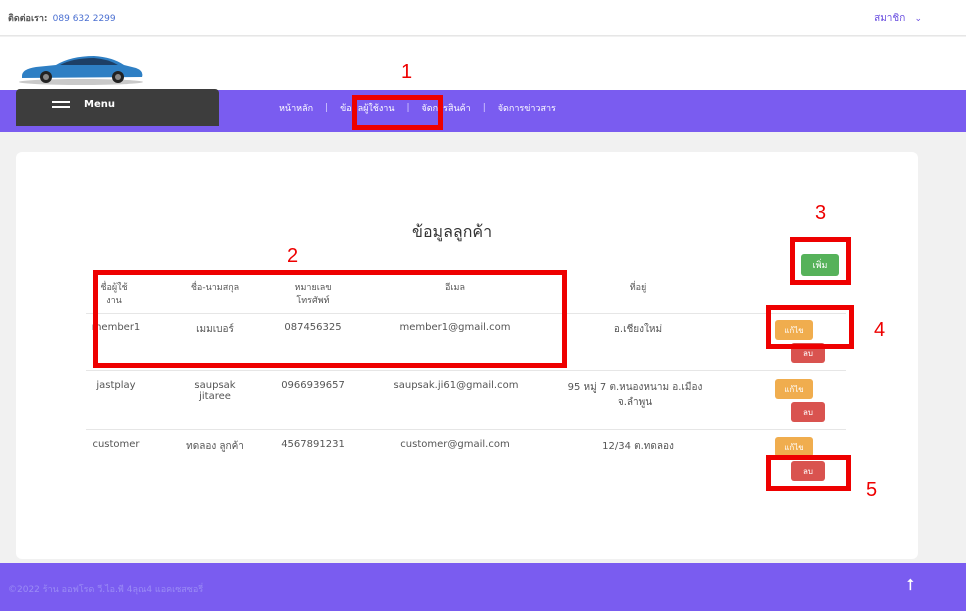 The image size is (966, 611). What do you see at coordinates (890, 18) in the screenshot?
I see `member-dropdown-label: สมาชิก` at bounding box center [890, 18].